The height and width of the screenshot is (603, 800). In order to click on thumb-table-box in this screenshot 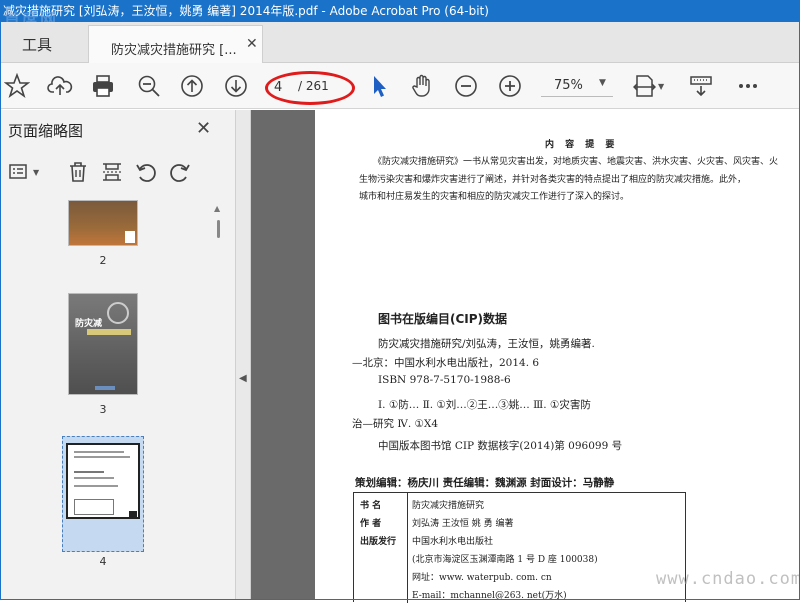, I will do `click(94, 507)`.